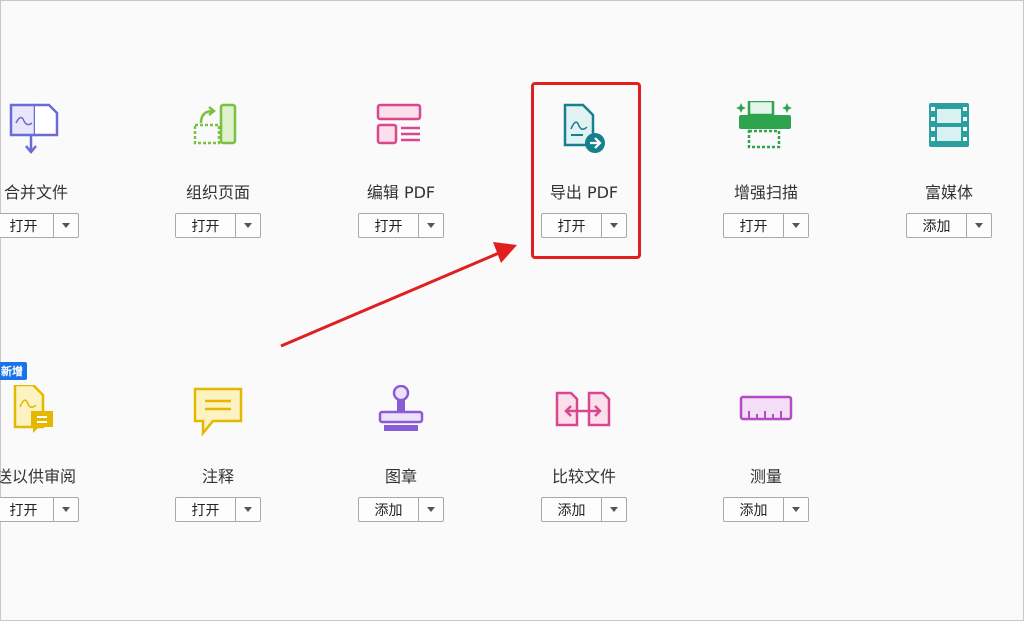 The image size is (1024, 622). I want to click on tool-combine-files: 合并文件 打开, so click(58, 171).